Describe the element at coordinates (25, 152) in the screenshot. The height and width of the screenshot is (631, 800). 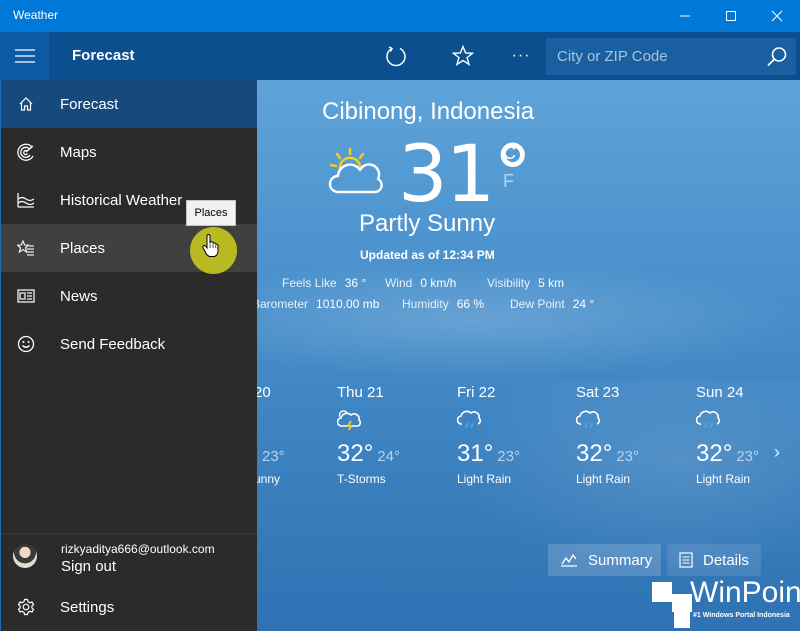
I see `radar-icon` at that location.